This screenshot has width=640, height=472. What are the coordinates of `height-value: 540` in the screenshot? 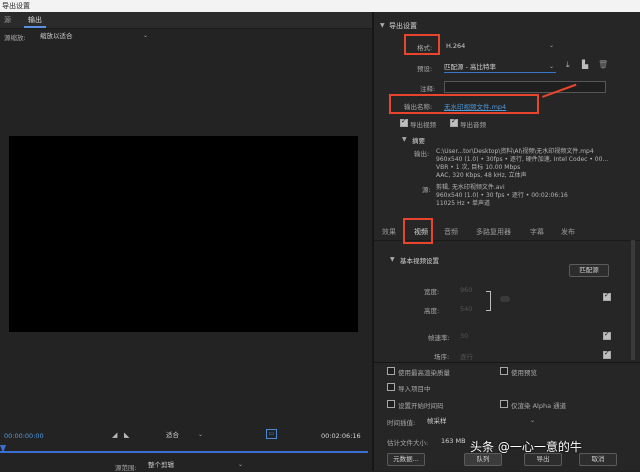 It's located at (466, 309).